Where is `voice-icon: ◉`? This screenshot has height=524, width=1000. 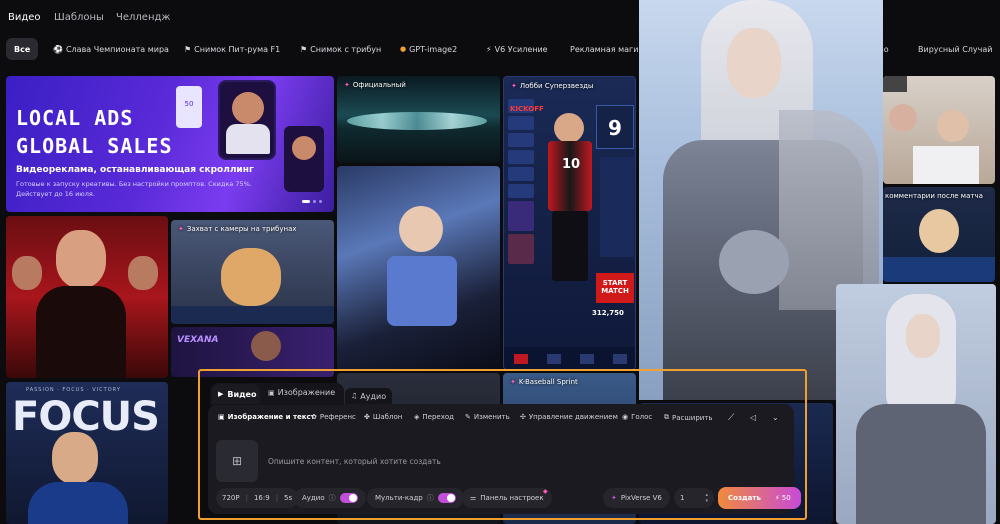
voice-icon: ◉ is located at coordinates (625, 417).